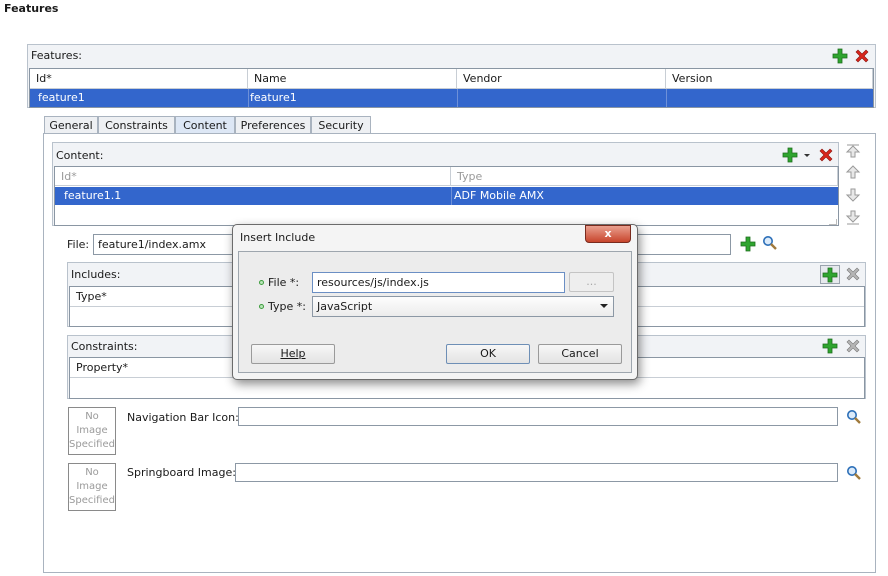 The image size is (888, 576). Describe the element at coordinates (136, 125) in the screenshot. I see `tab-constraints: Constraints` at that location.